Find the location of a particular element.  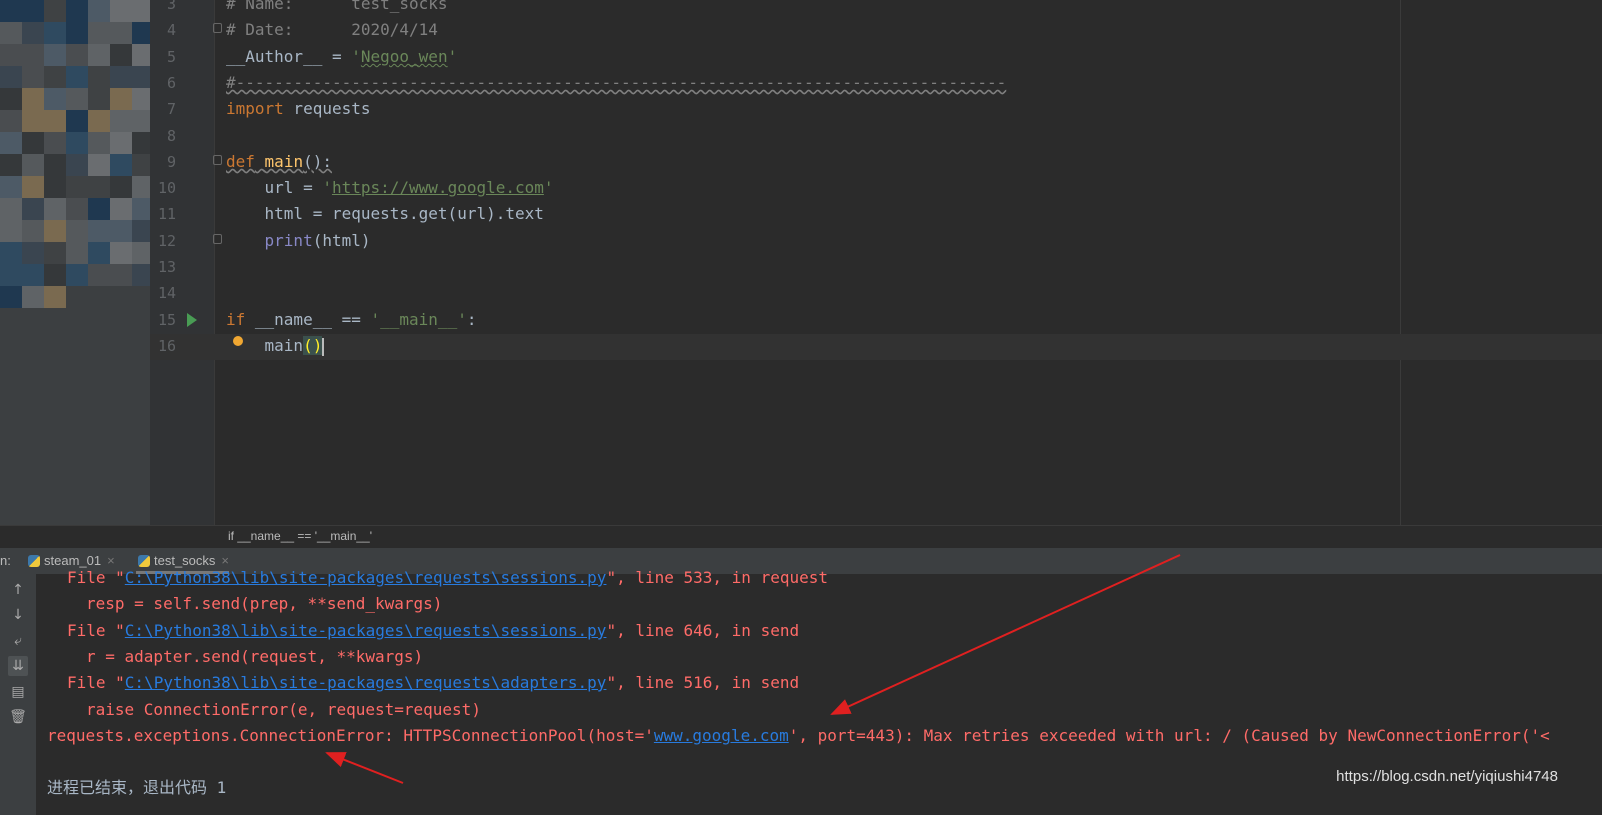

line-number: 5 is located at coordinates (171, 57).